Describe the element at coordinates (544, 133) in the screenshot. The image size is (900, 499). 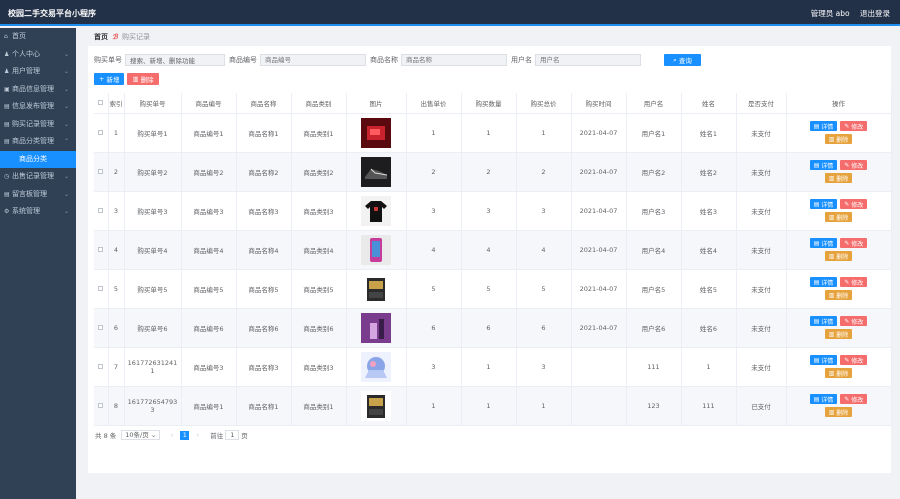
I see `cell-total: 1` at that location.